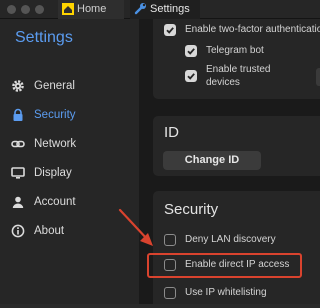 This screenshot has width=320, height=308. I want to click on id-section-title: ID, so click(171, 132).